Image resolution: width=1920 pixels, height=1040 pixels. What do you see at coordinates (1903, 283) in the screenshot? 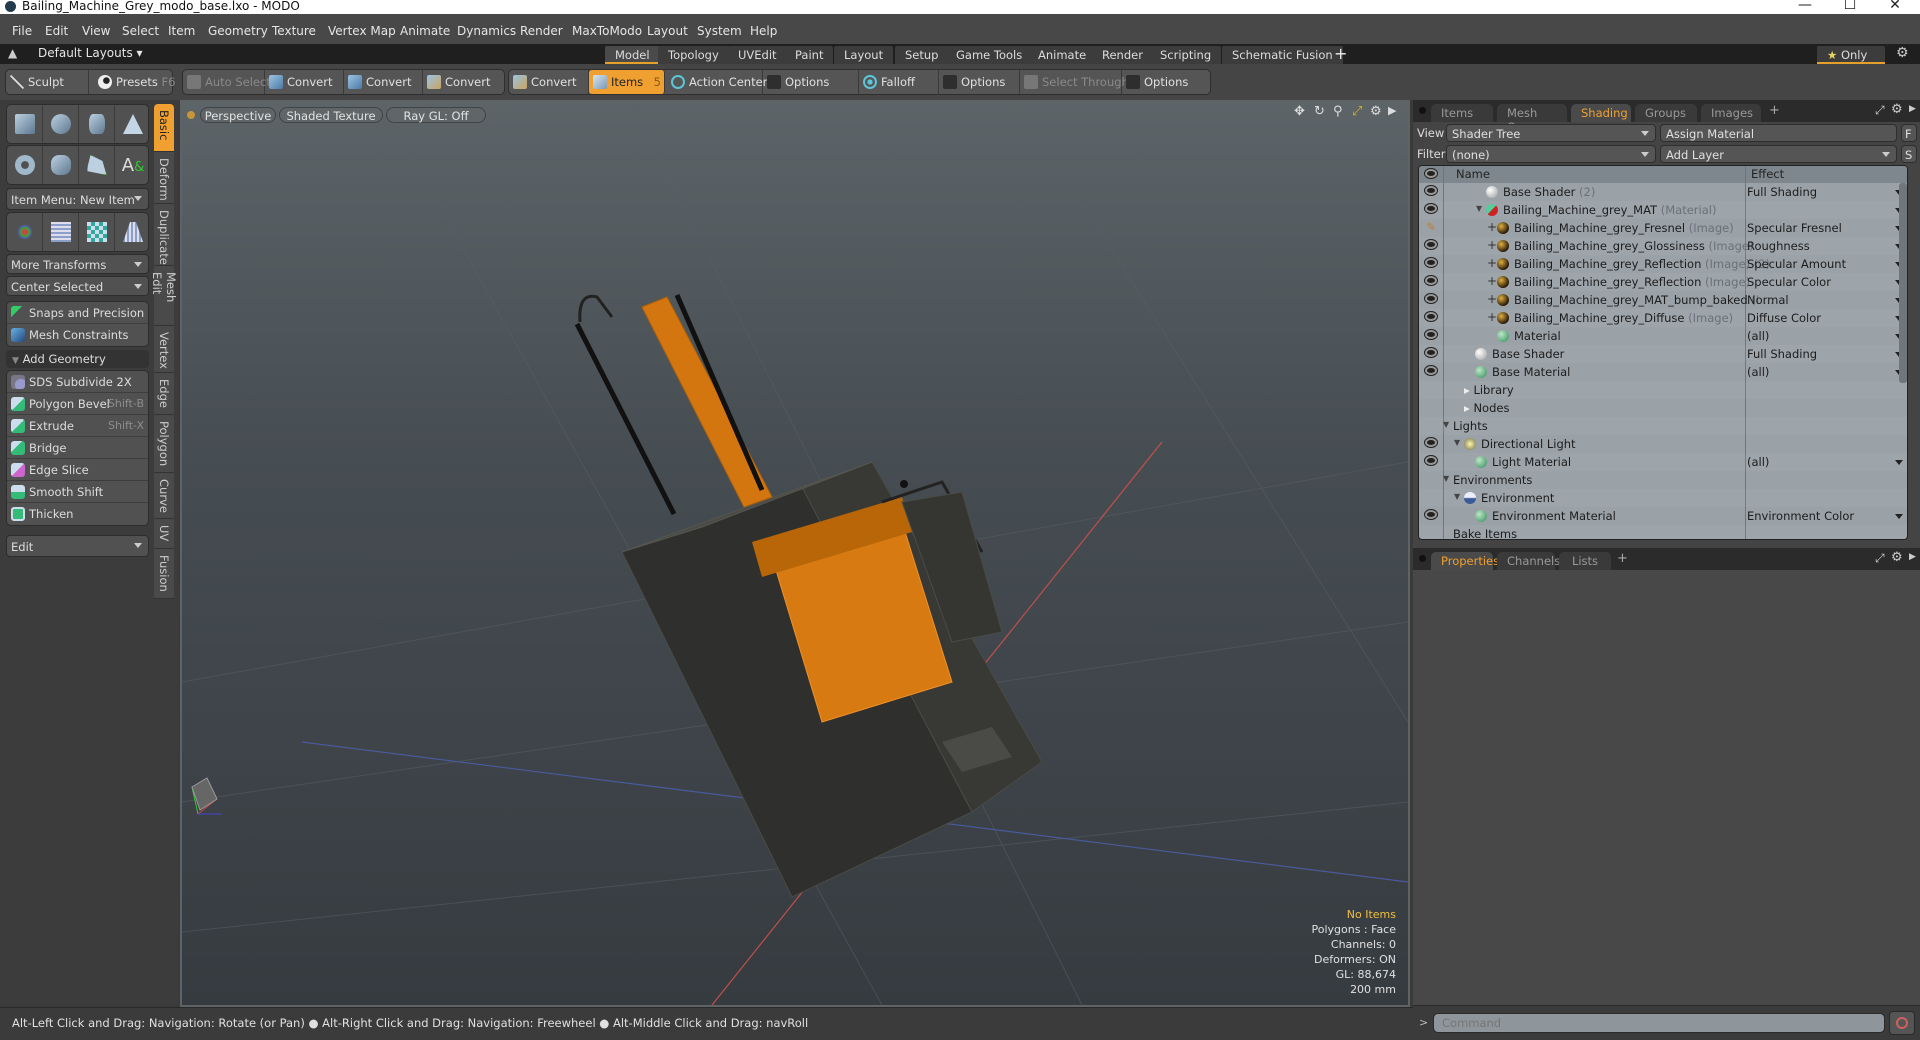
I see `tree-scrollbar` at bounding box center [1903, 283].